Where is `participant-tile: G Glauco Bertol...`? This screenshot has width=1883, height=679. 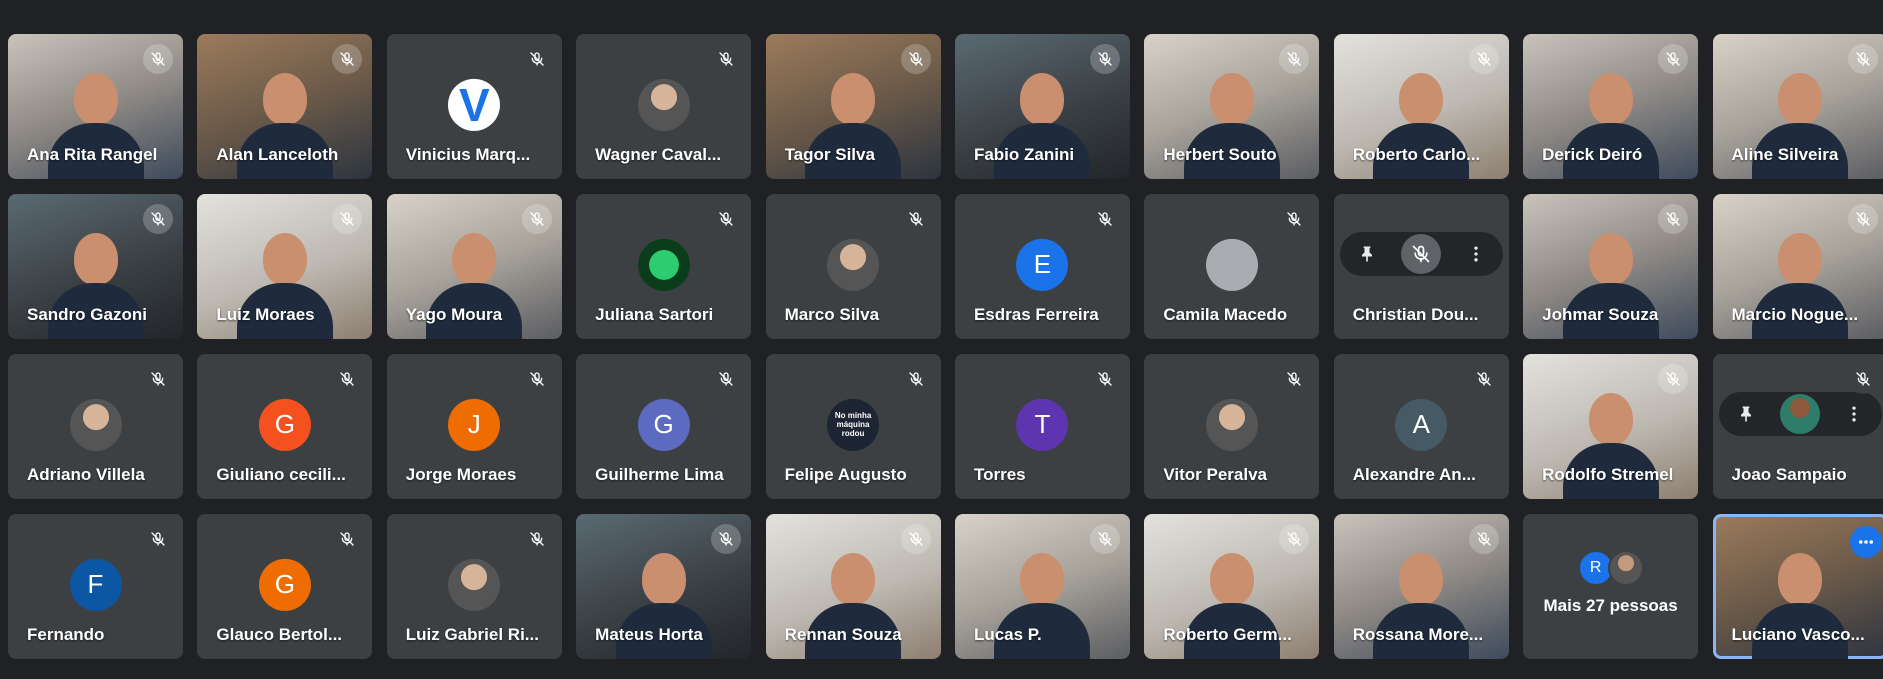
participant-tile: G Glauco Bertol... is located at coordinates (285, 586).